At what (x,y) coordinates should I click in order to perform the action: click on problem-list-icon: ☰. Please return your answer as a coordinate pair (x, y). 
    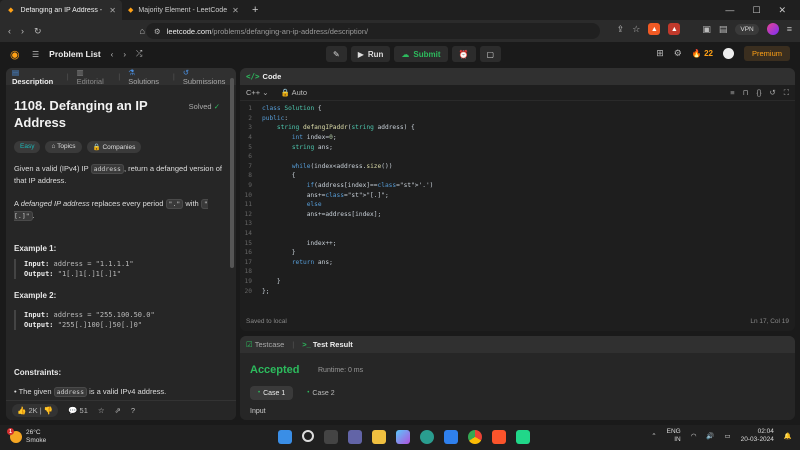
    Looking at the image, I should click on (35, 54).